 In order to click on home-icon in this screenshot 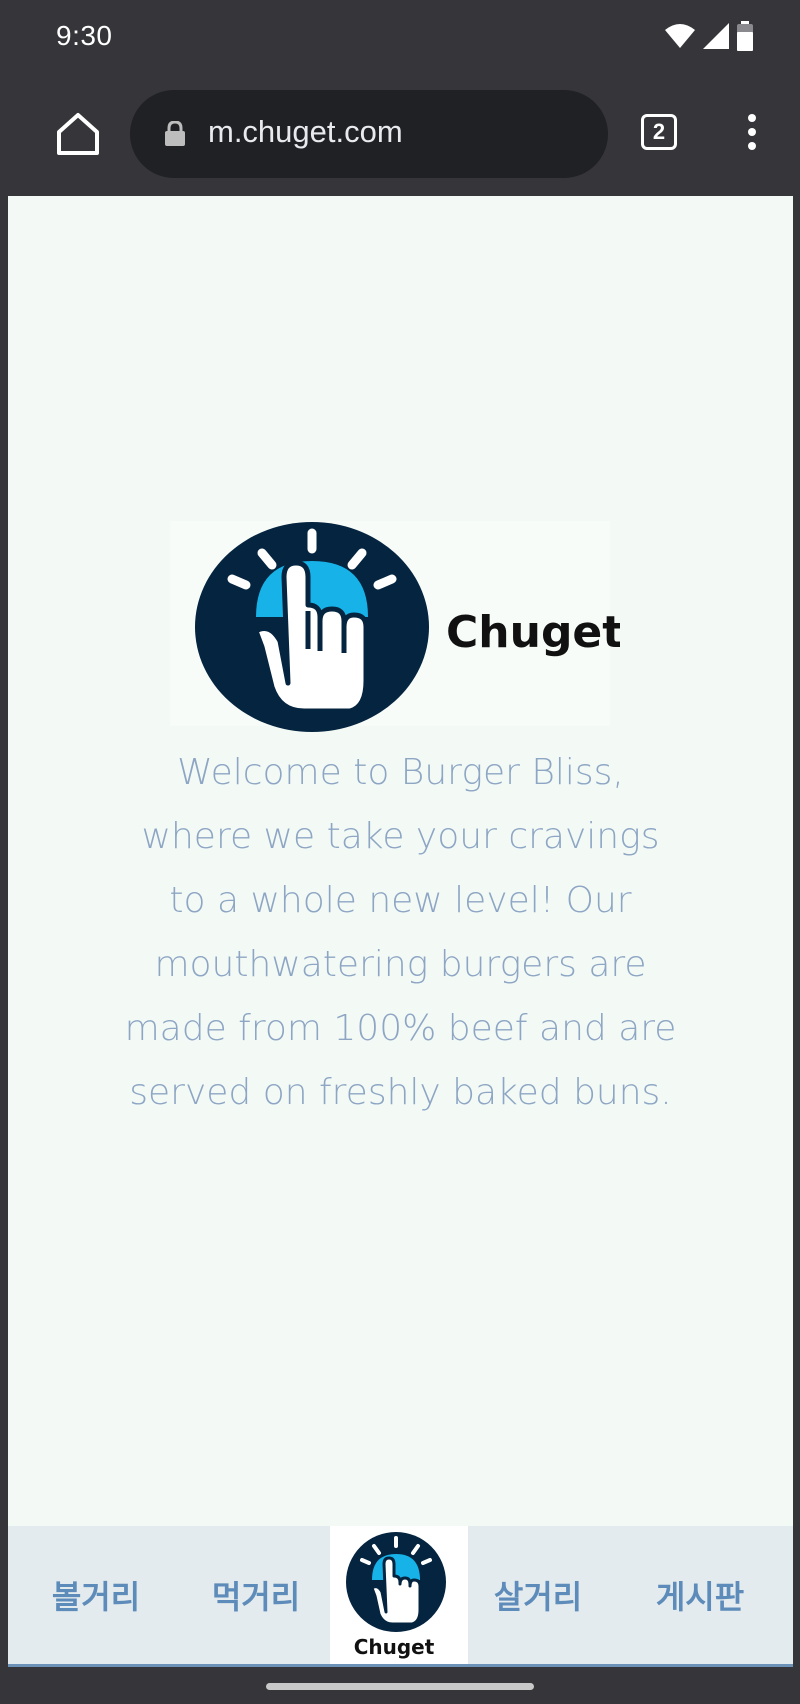, I will do `click(78, 134)`.